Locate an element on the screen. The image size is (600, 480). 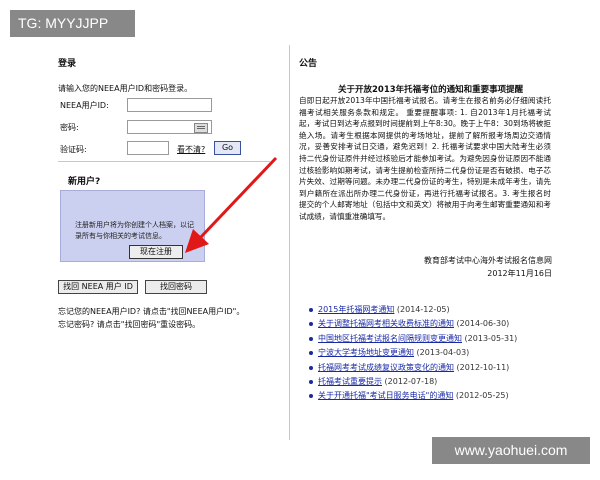
news-item: 2015年托福网考通知 (2014-12-05) is located at coordinates (438, 310).